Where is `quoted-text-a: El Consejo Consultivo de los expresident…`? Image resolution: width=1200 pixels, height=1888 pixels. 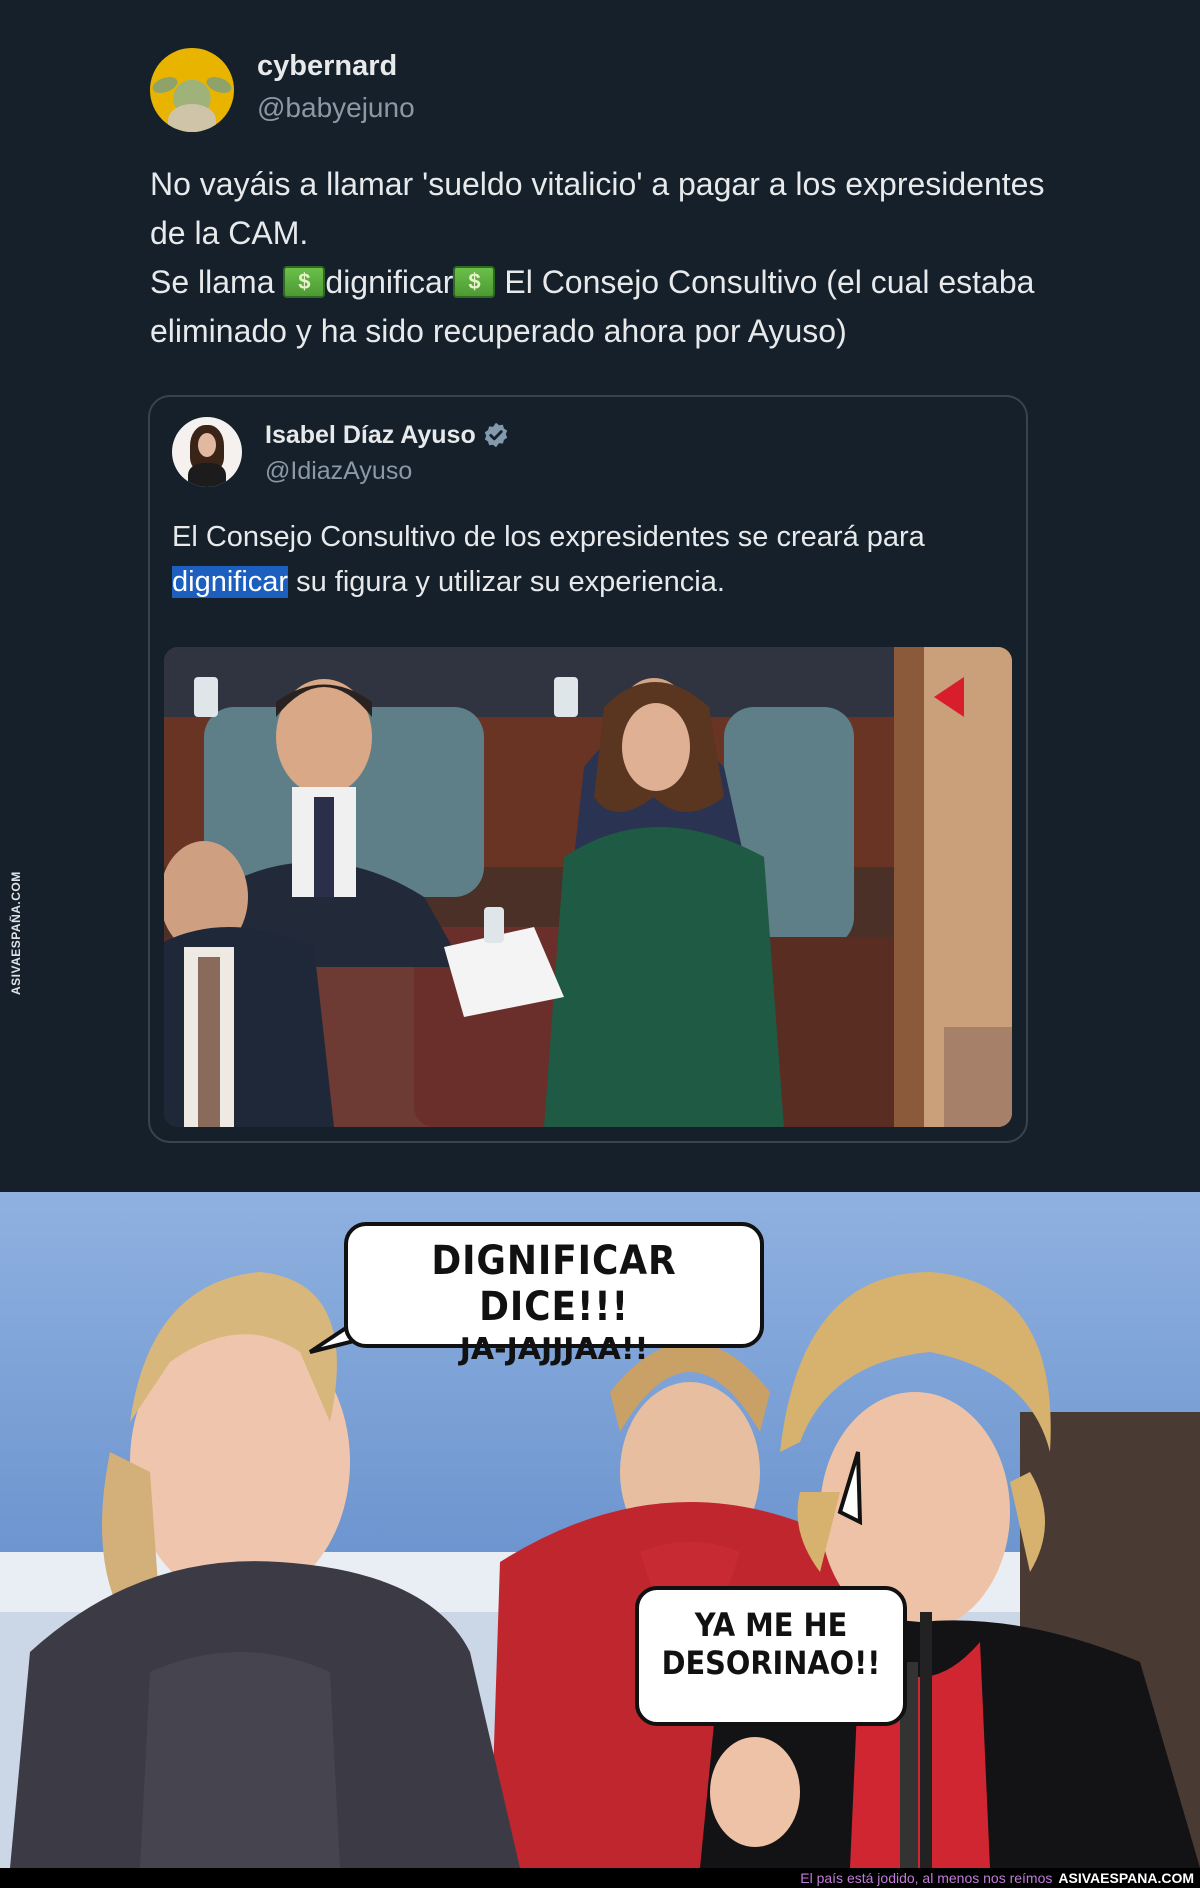
quoted-text-a: El Consejo Consultivo de los expresident… is located at coordinates (548, 537).